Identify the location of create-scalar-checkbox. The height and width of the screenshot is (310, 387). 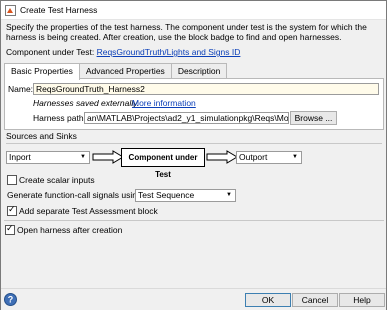
(12, 180).